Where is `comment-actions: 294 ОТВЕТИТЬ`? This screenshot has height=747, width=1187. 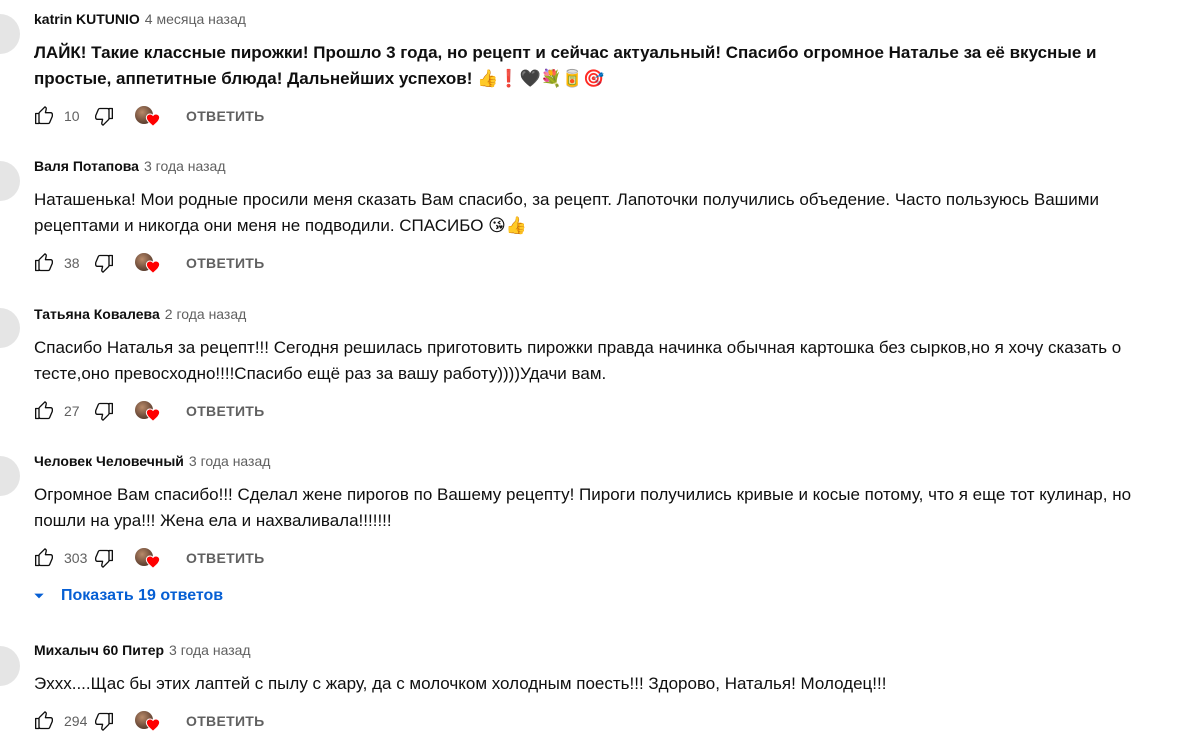
comment-actions: 294 ОТВЕТИТЬ is located at coordinates (149, 721).